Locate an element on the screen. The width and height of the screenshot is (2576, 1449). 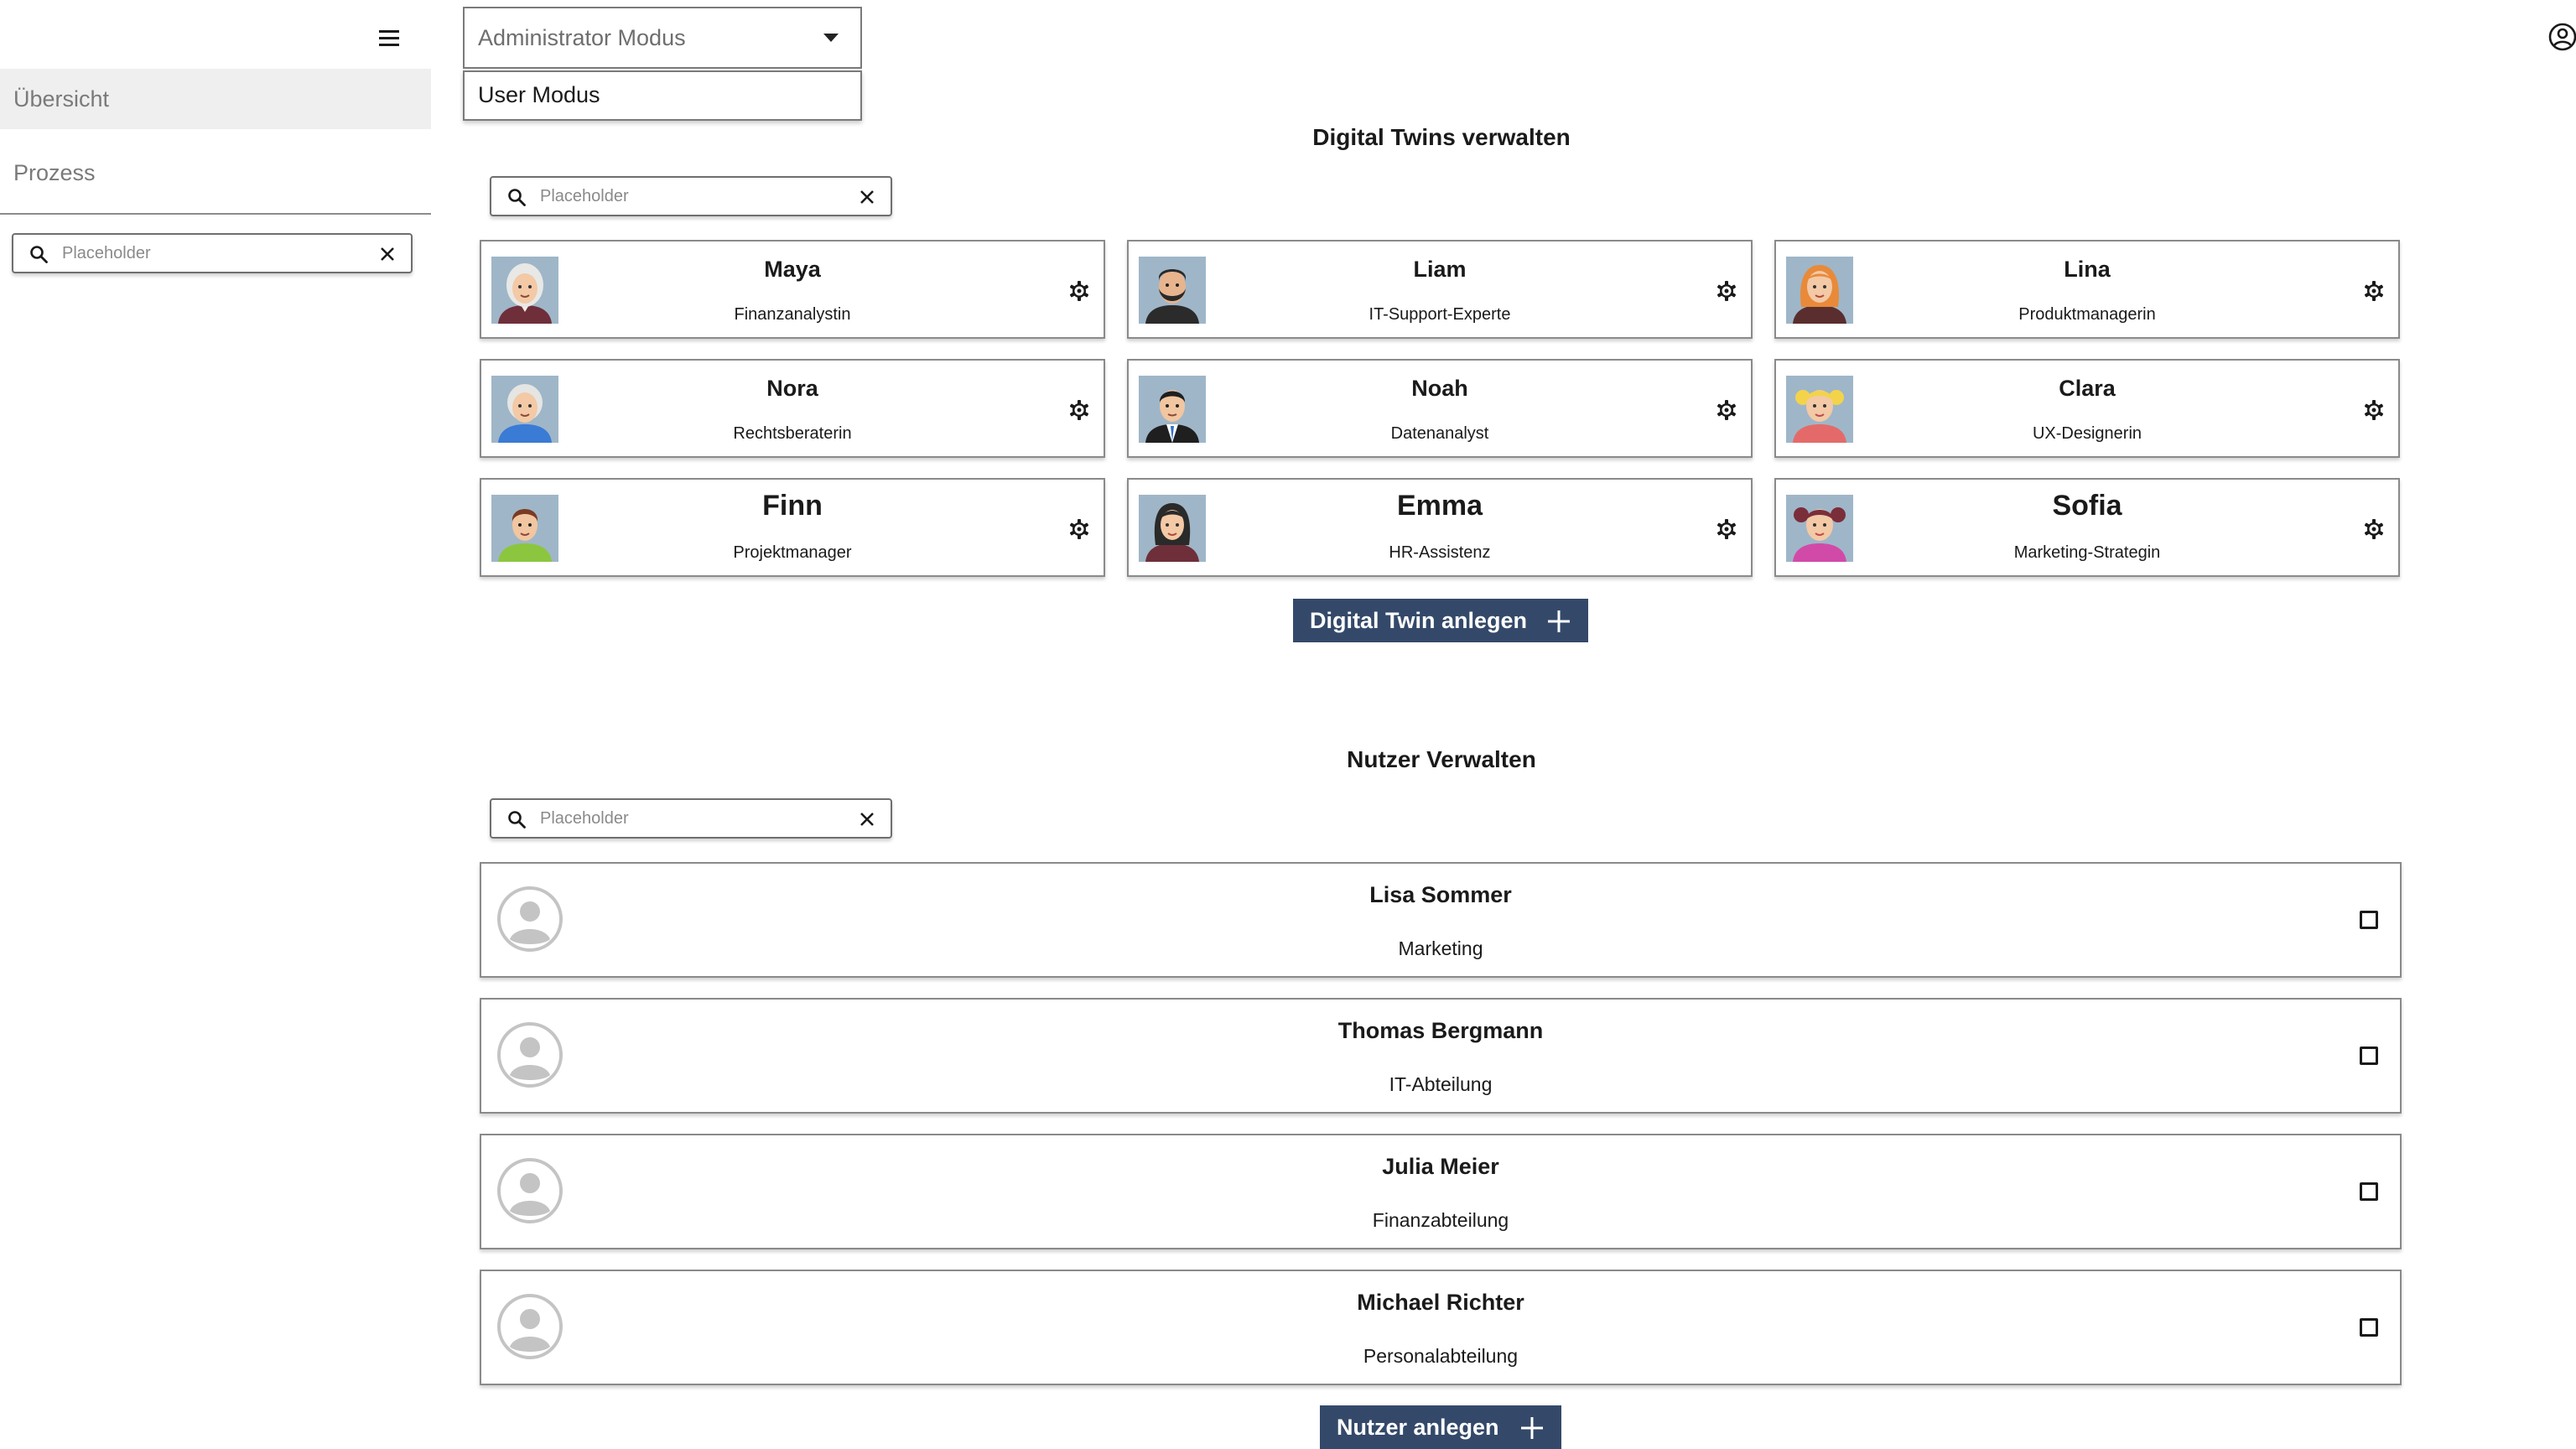
twin-name: Liam is located at coordinates (1440, 269).